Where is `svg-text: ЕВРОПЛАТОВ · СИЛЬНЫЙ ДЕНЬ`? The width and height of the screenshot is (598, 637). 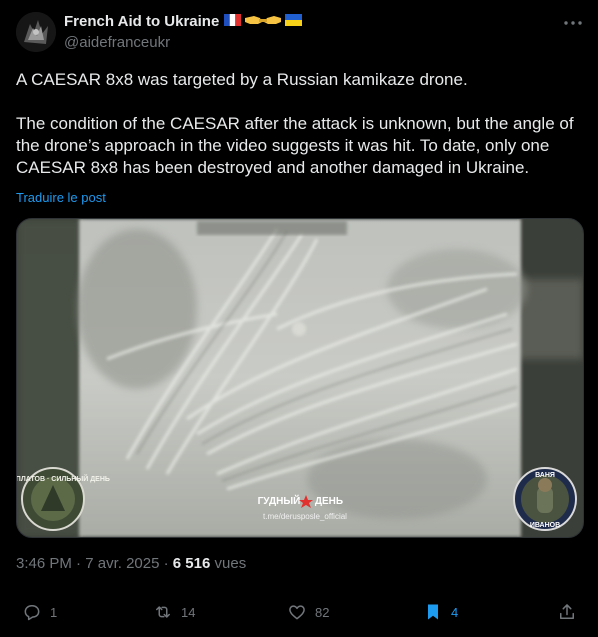
svg-text: ЕВРОПЛАТОВ · СИЛЬНЫЙ ДЕНЬ is located at coordinates (63, 478).